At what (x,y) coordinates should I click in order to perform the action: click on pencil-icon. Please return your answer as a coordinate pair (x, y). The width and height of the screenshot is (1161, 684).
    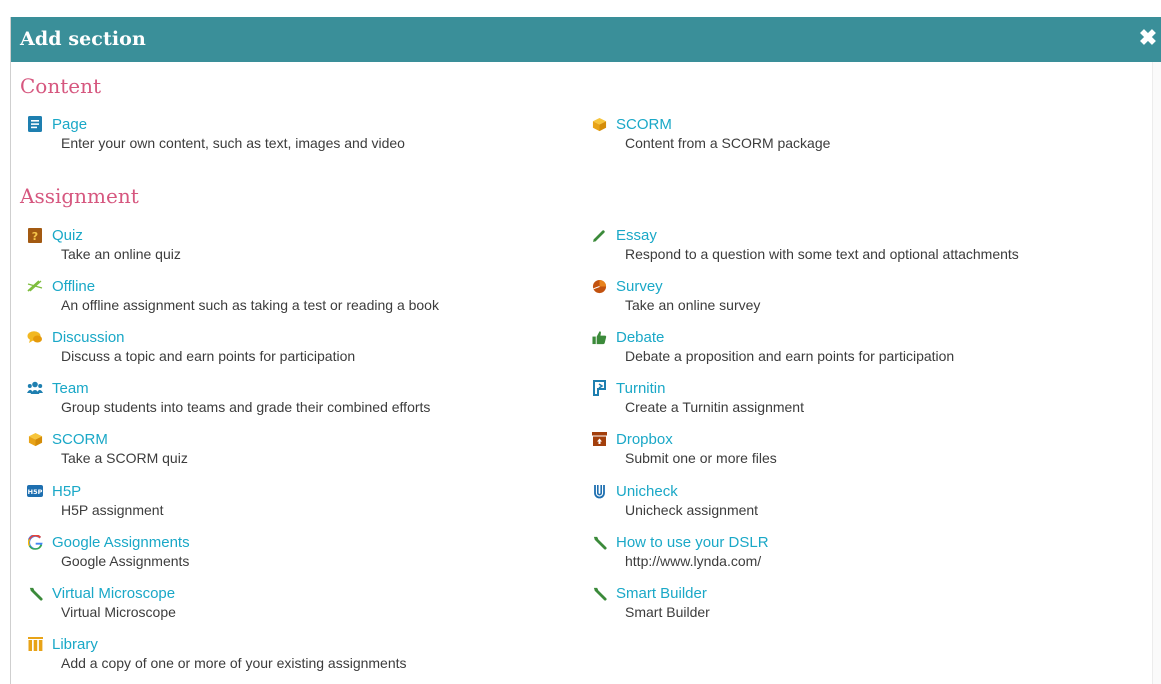
    Looking at the image, I should click on (599, 235).